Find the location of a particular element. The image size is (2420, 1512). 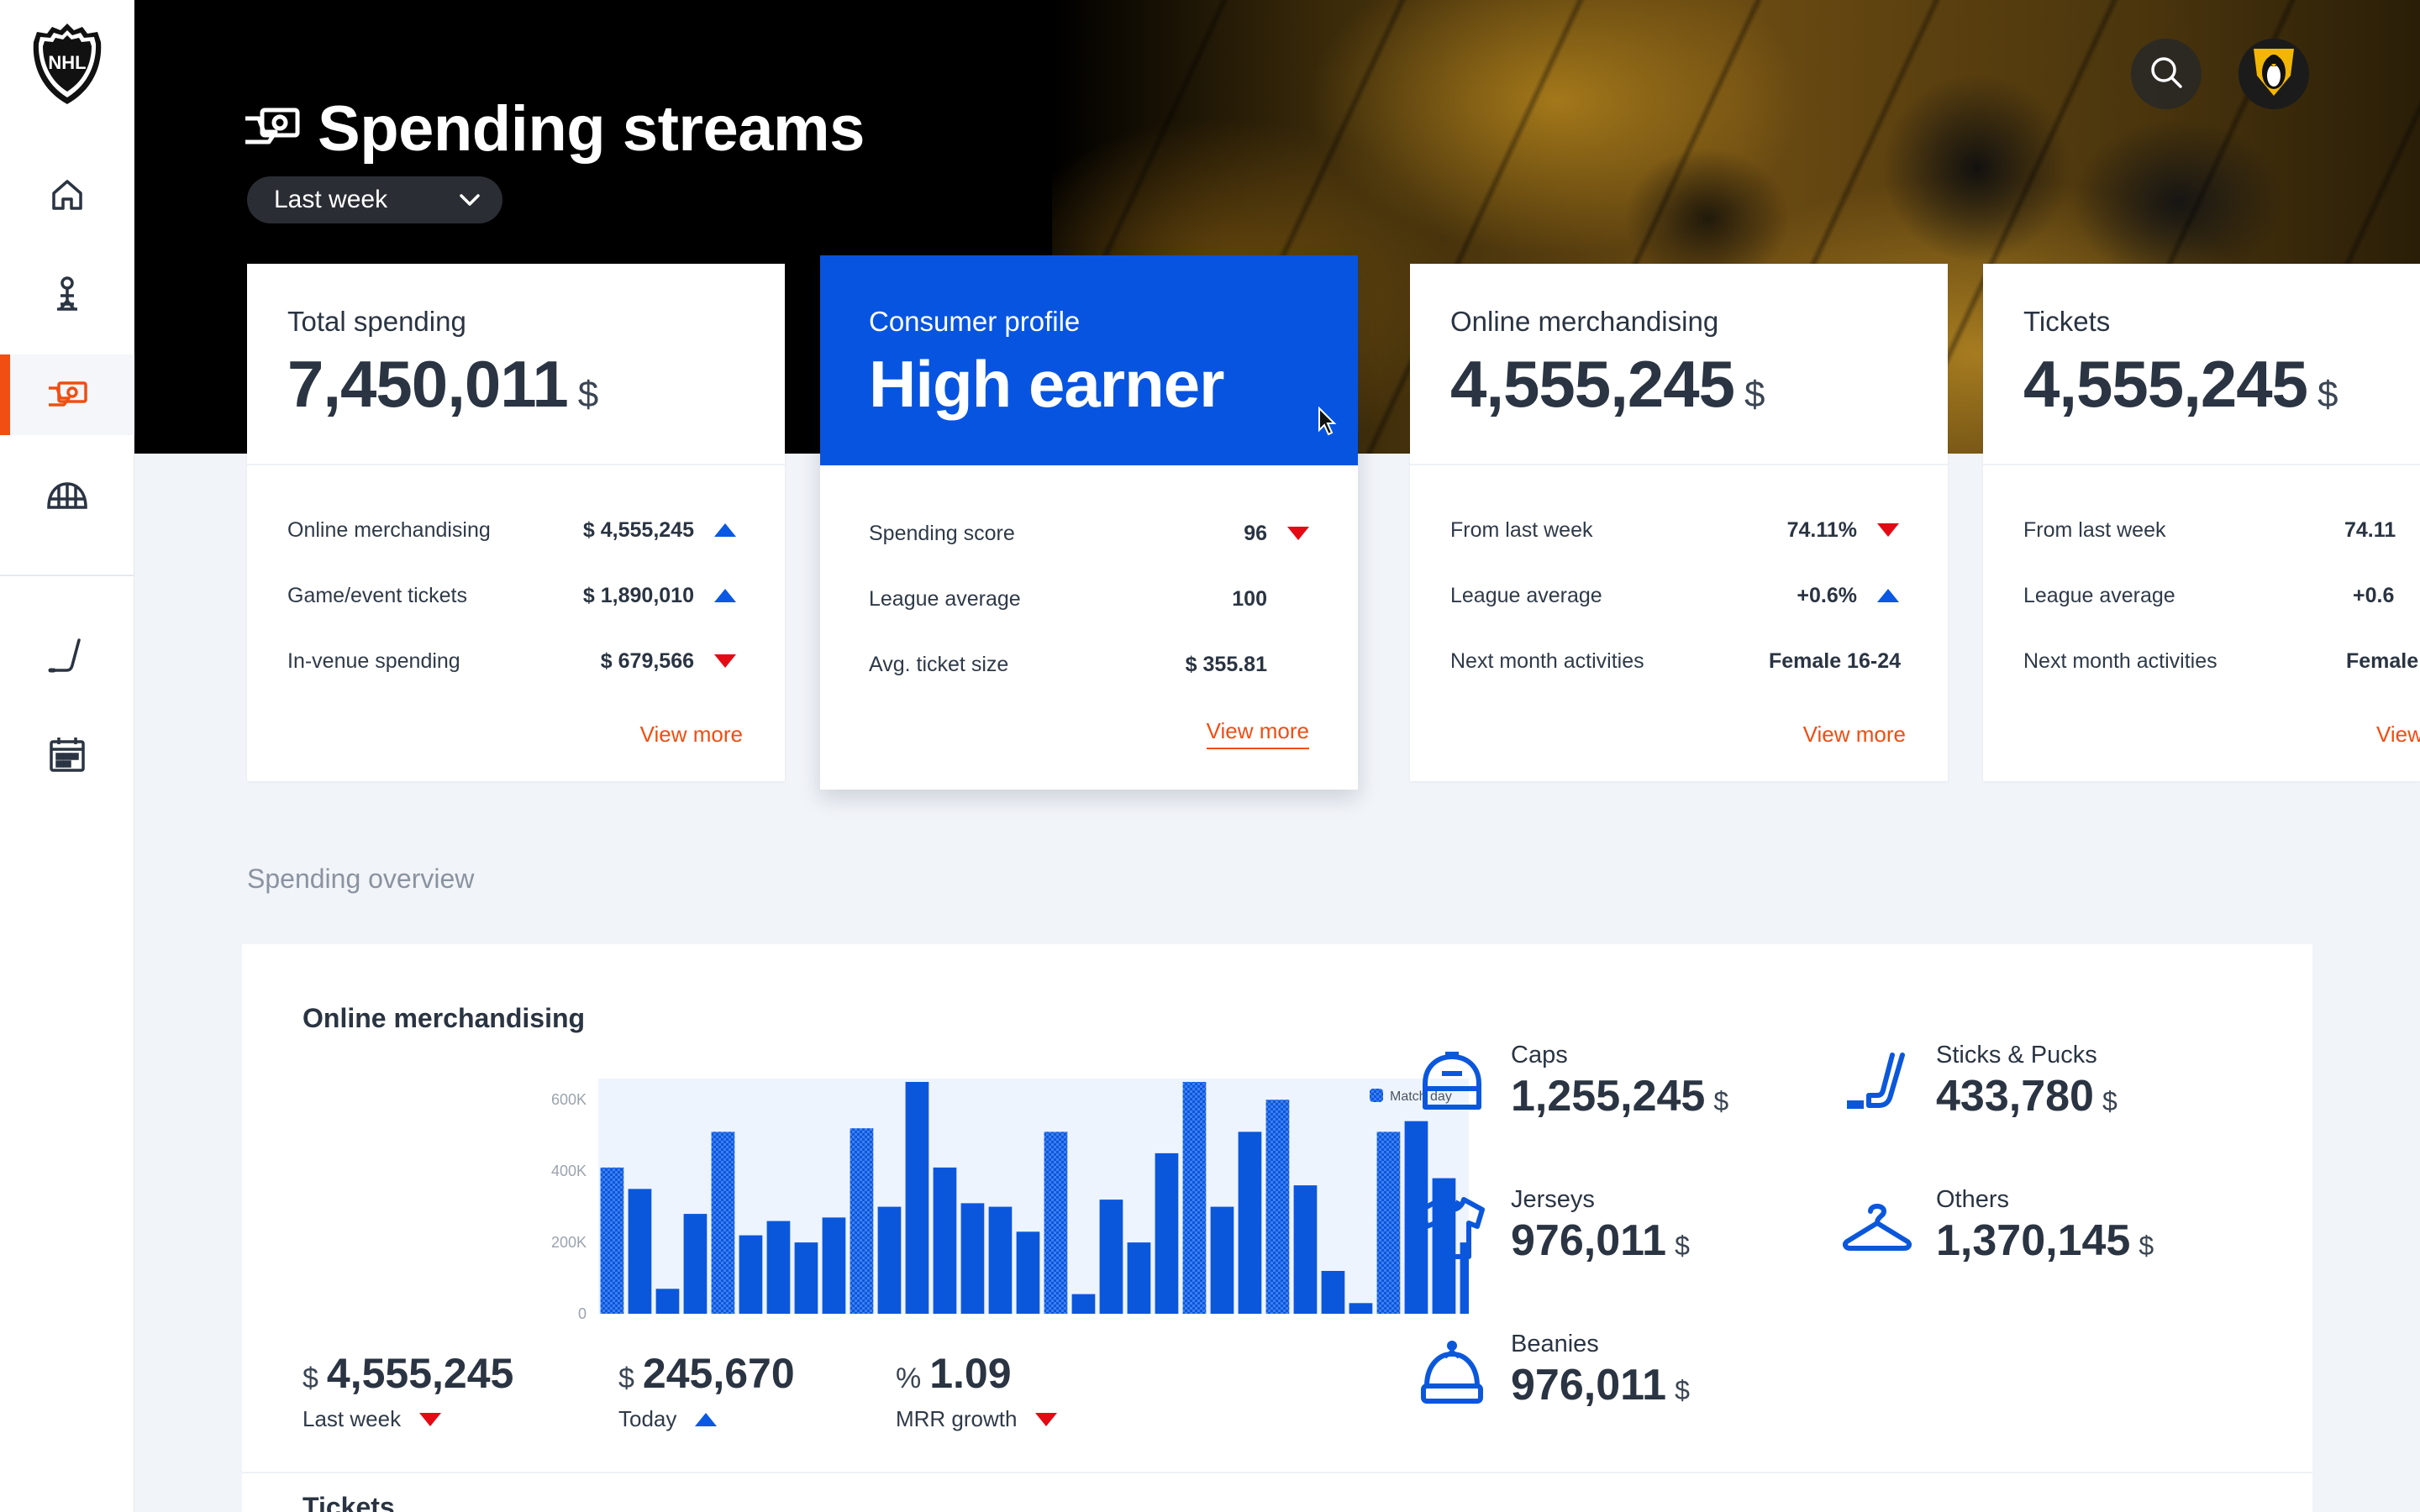

category-caps: Caps 1,255,245 $ is located at coordinates (1569, 1084).